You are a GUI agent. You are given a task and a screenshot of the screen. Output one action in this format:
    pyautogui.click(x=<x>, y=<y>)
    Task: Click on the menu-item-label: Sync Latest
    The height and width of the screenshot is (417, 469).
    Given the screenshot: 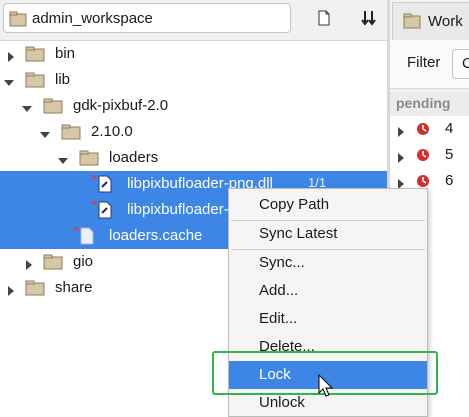 What is the action you would take?
    pyautogui.click(x=298, y=233)
    